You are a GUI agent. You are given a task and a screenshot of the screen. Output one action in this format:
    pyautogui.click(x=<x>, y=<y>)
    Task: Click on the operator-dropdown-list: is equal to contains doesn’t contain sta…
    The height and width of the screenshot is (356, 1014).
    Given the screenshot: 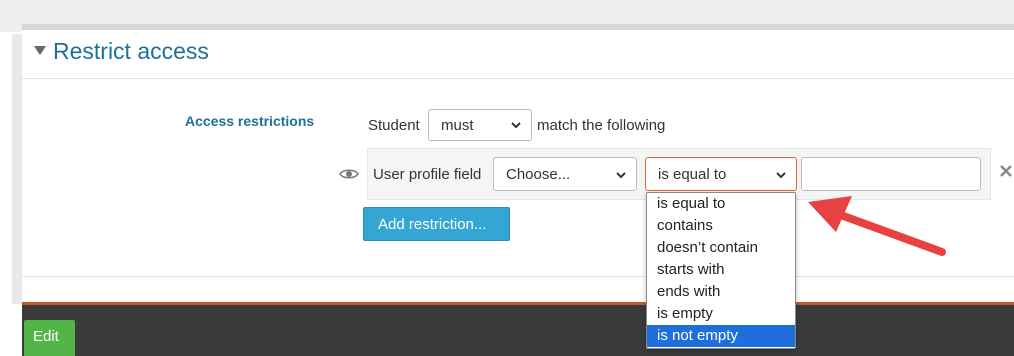 What is the action you would take?
    pyautogui.click(x=721, y=270)
    